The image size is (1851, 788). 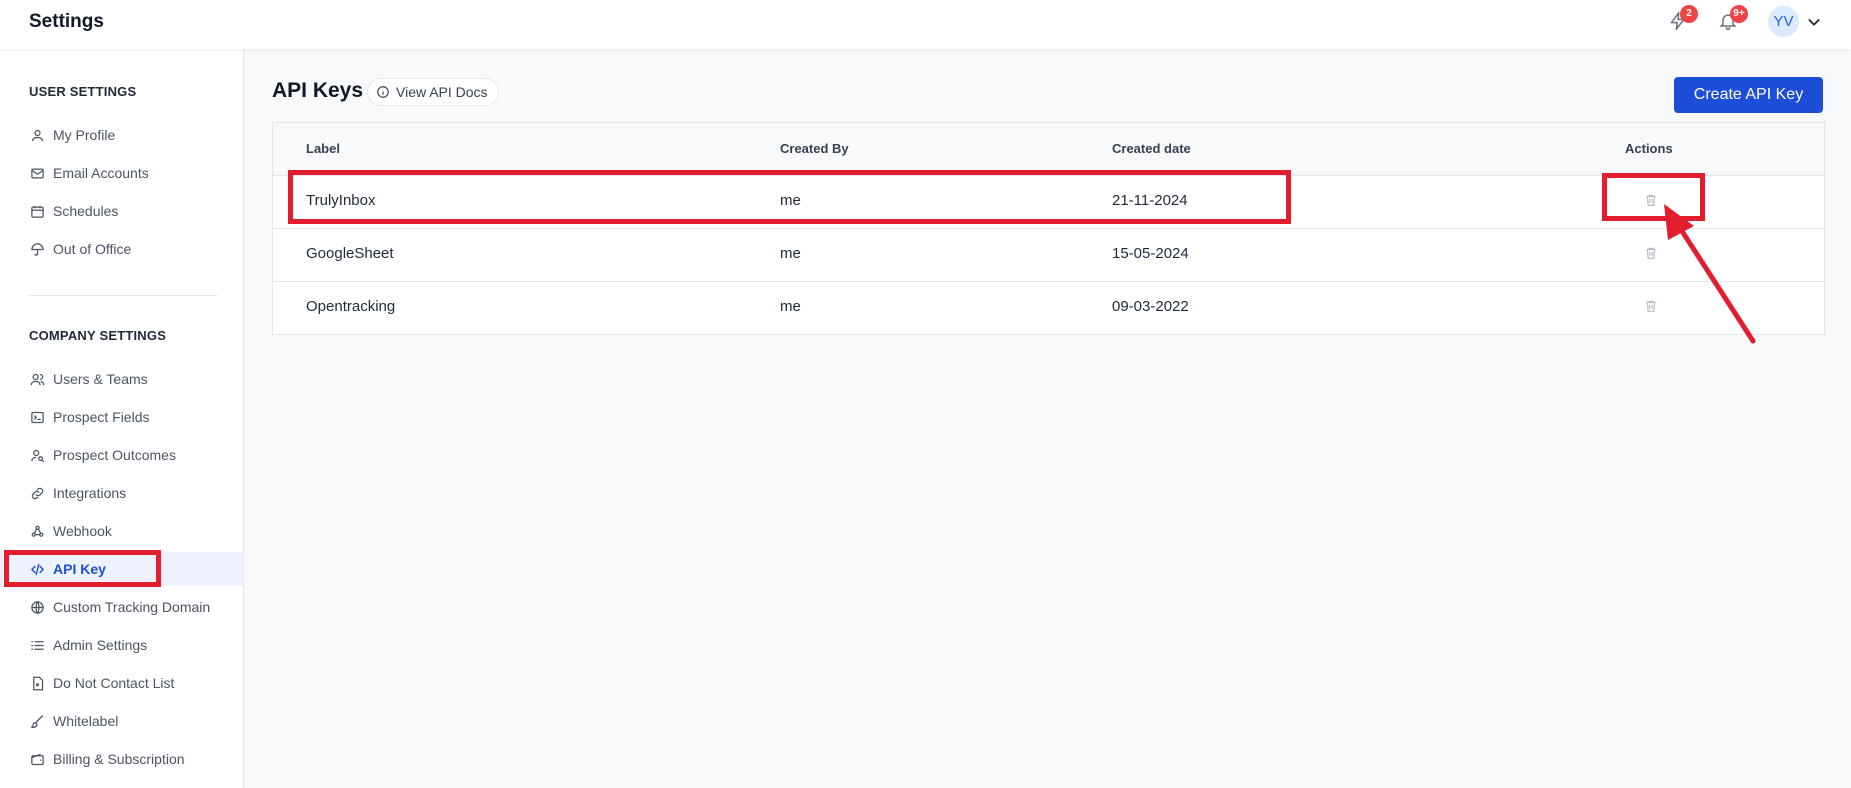 I want to click on sidebar-divider, so click(x=123, y=295).